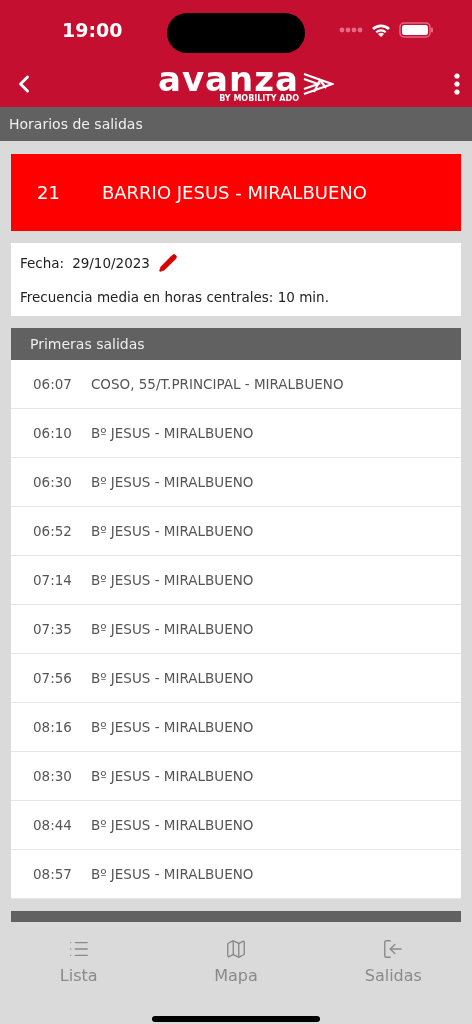 The height and width of the screenshot is (1024, 472). I want to click on exit-icon, so click(393, 949).